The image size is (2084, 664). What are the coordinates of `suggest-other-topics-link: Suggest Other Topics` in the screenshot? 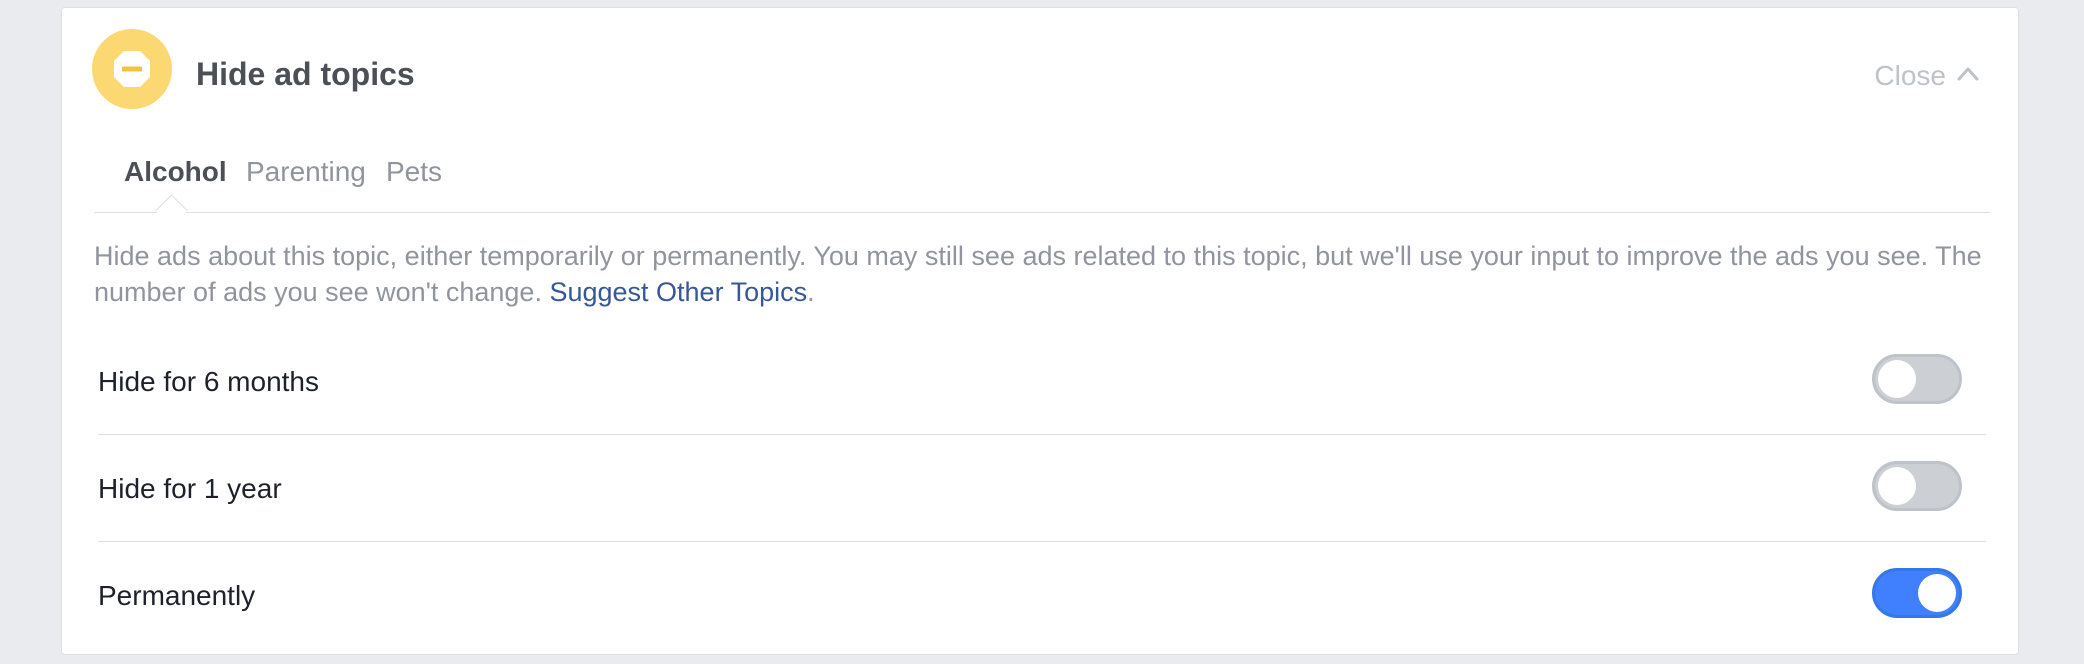 It's located at (678, 292).